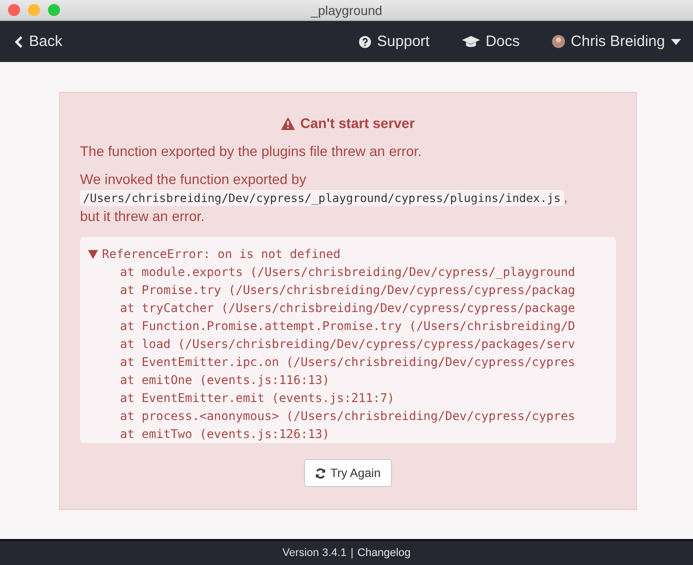  What do you see at coordinates (616, 41) in the screenshot?
I see `user-menu: Chris Breiding` at bounding box center [616, 41].